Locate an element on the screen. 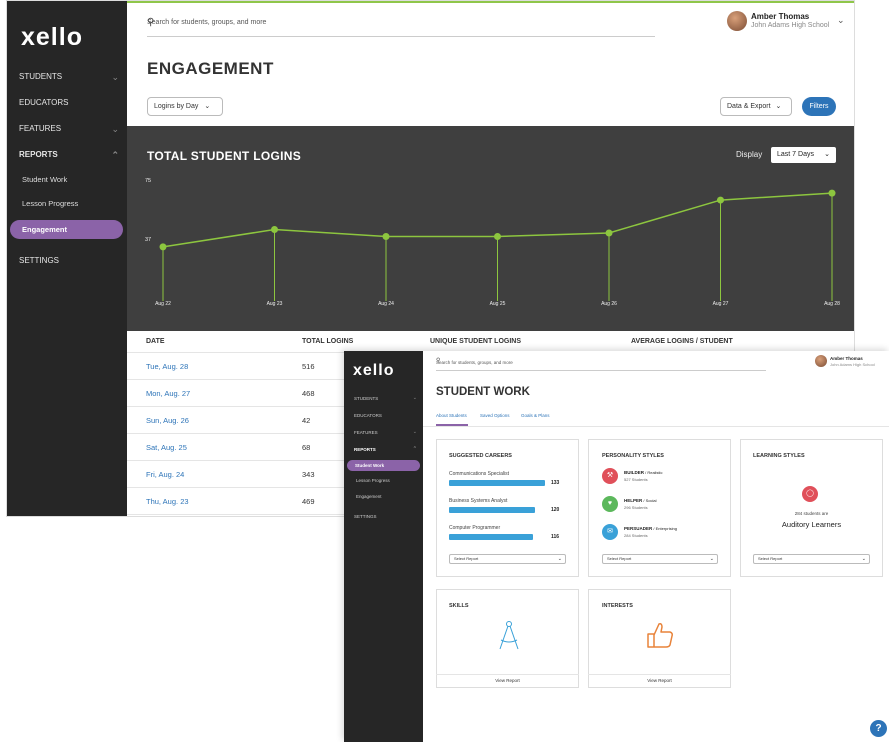 The width and height of the screenshot is (889, 742). thumbs-up-icon is located at coordinates (660, 635).